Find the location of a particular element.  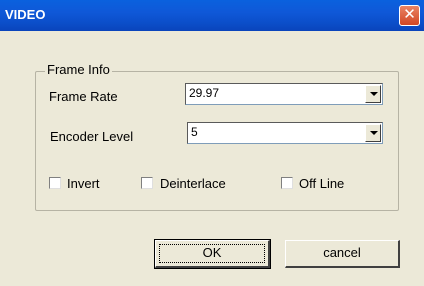

frame-rate-label: Frame Rate is located at coordinates (83, 96).